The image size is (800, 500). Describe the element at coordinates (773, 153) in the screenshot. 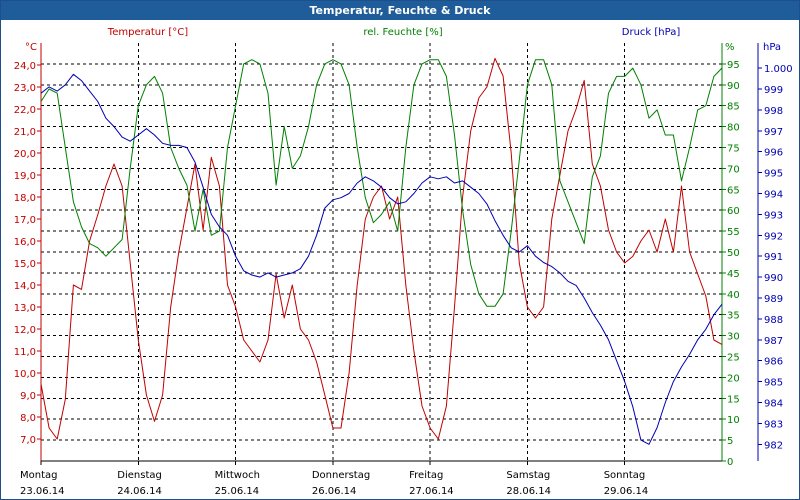

I see `pressure-tick-label: 996` at that location.